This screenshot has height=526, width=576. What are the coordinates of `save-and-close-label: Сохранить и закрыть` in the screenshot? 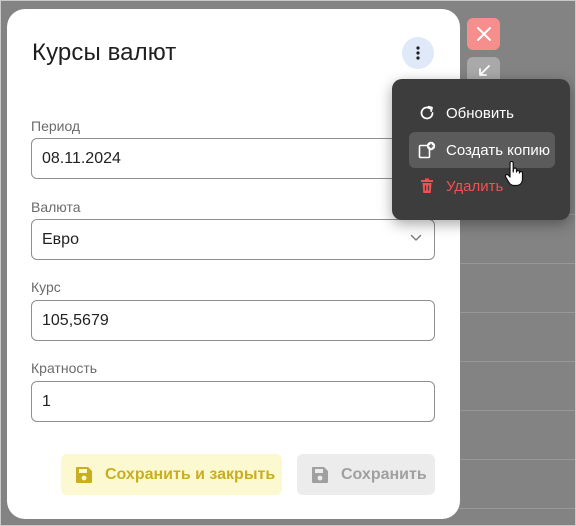 It's located at (190, 474).